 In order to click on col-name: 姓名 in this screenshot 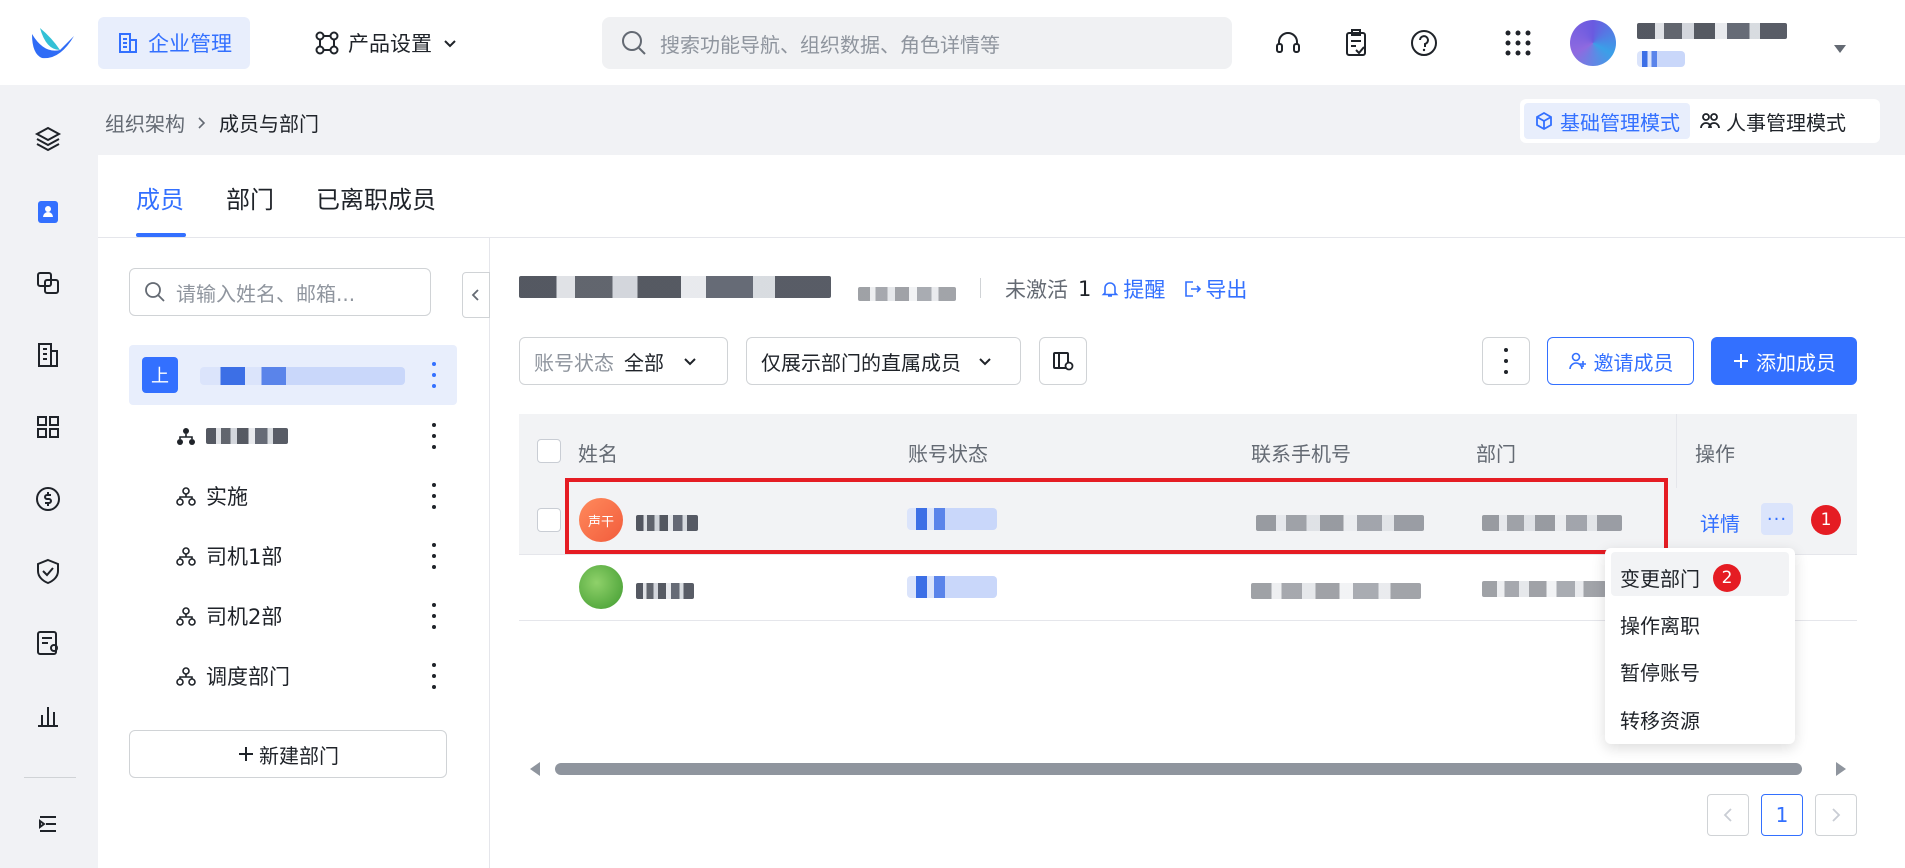, I will do `click(598, 452)`.